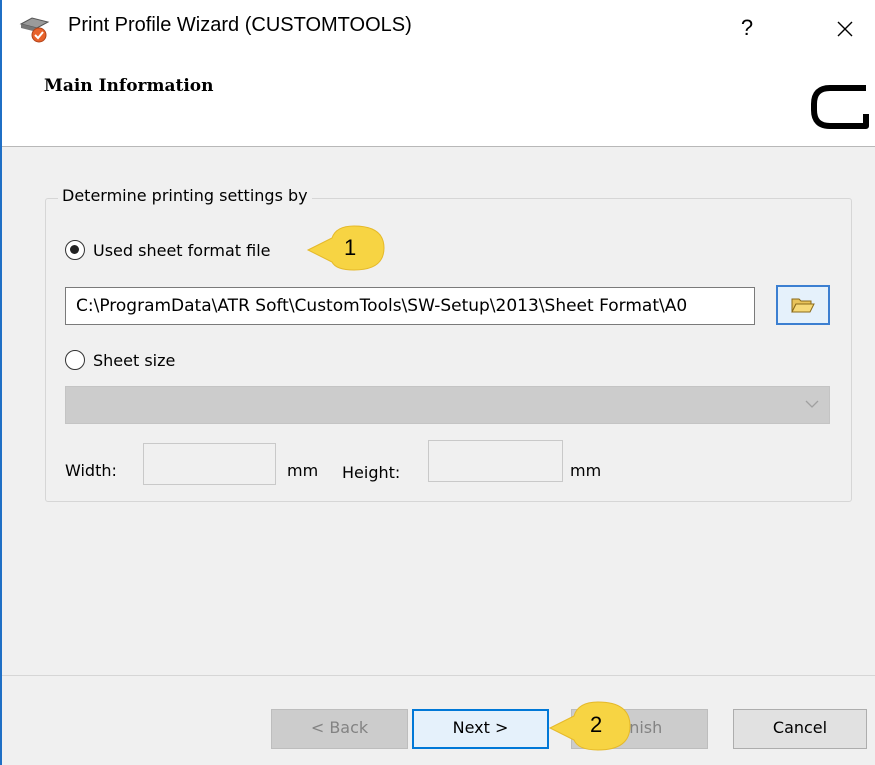 This screenshot has width=875, height=765. What do you see at coordinates (134, 360) in the screenshot?
I see `sheet-size-radio-label: Sheet size` at bounding box center [134, 360].